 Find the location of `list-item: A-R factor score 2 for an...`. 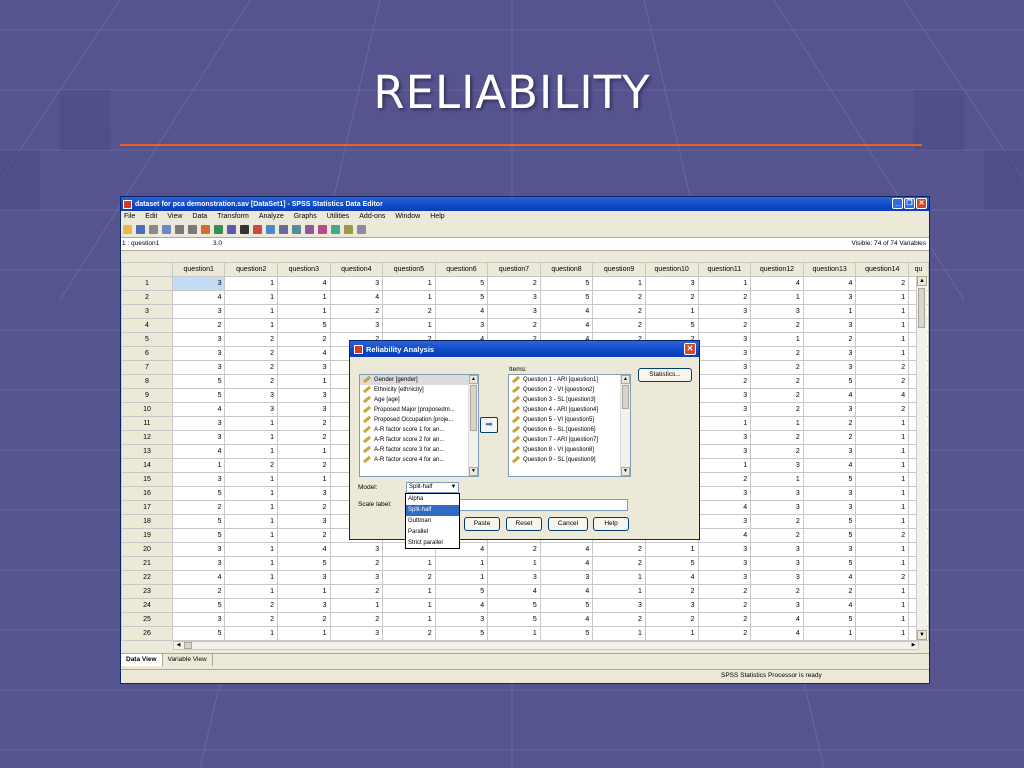

list-item: A-R factor score 2 for an... is located at coordinates (419, 440).